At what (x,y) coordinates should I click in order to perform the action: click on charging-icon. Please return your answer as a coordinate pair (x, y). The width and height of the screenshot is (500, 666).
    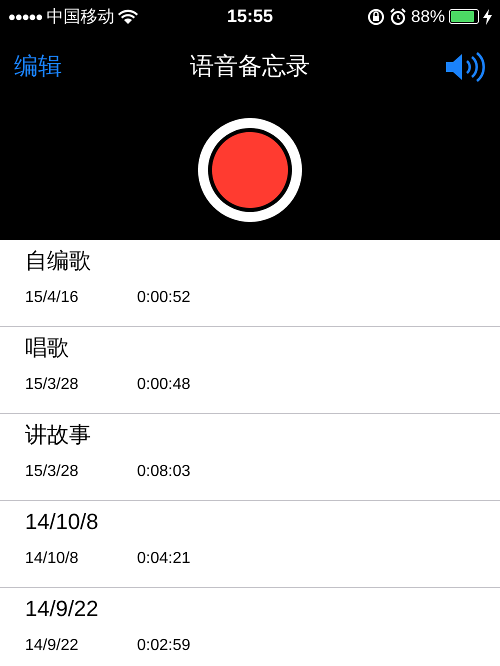
    Looking at the image, I should click on (487, 16).